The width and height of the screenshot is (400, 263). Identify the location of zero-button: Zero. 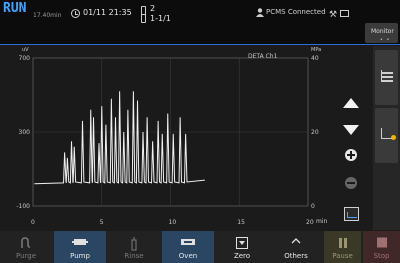
(242, 247).